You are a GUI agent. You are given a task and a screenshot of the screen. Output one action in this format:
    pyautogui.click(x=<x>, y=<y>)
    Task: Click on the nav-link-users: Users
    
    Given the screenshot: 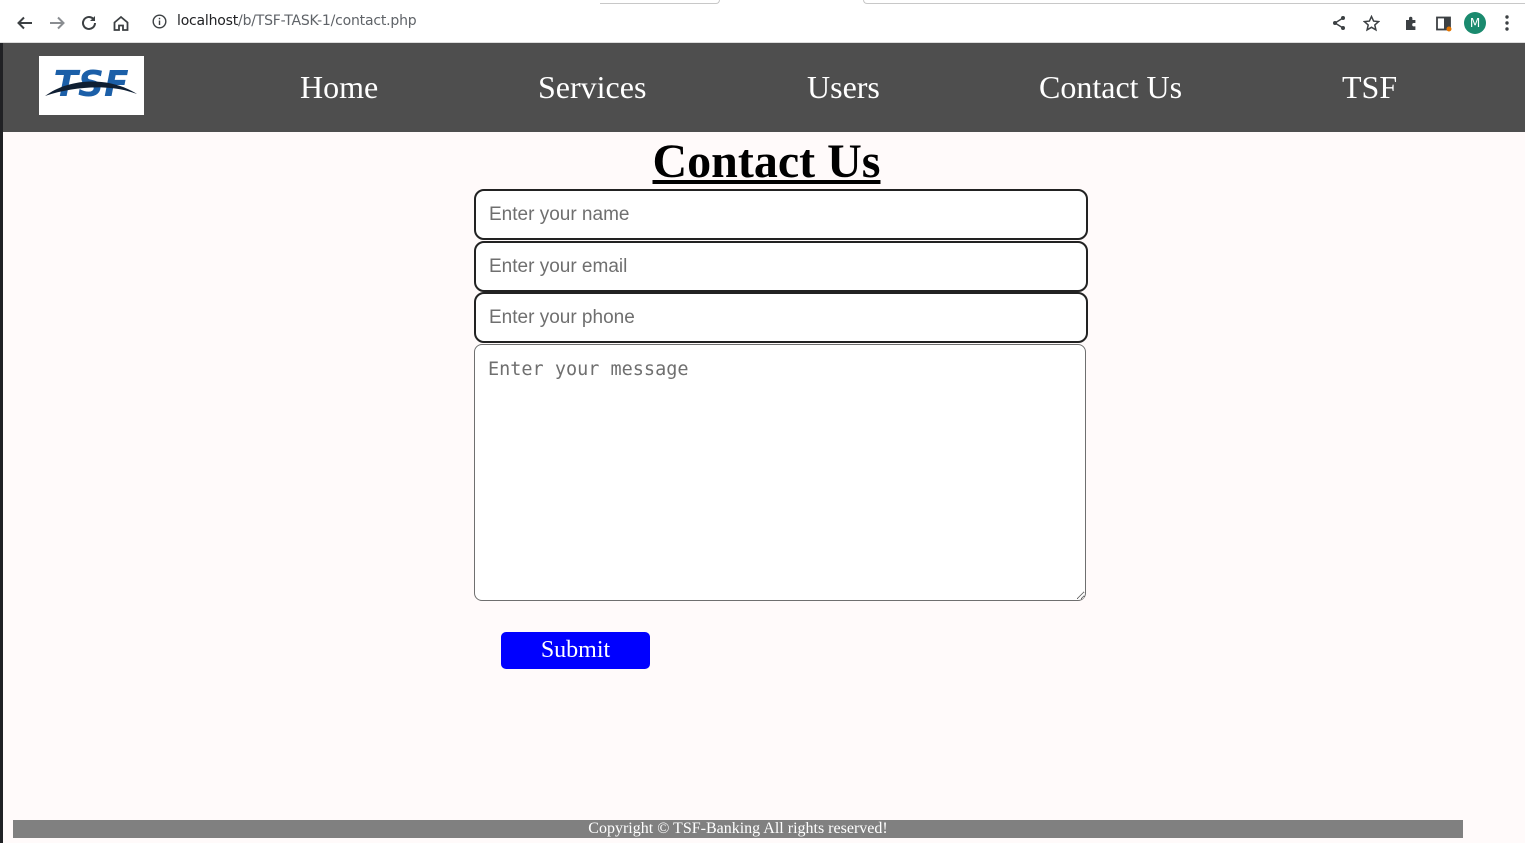 What is the action you would take?
    pyautogui.click(x=843, y=87)
    